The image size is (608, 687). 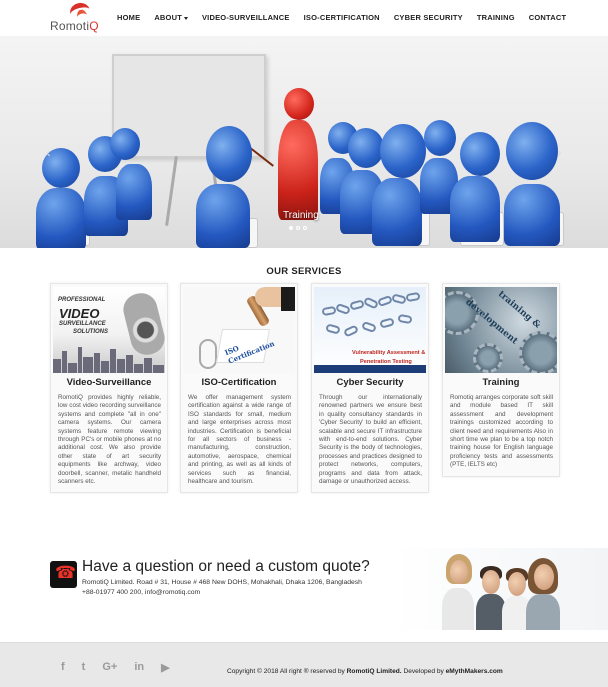 What do you see at coordinates (548, 17) in the screenshot?
I see `nav-contact: CONTACT` at bounding box center [548, 17].